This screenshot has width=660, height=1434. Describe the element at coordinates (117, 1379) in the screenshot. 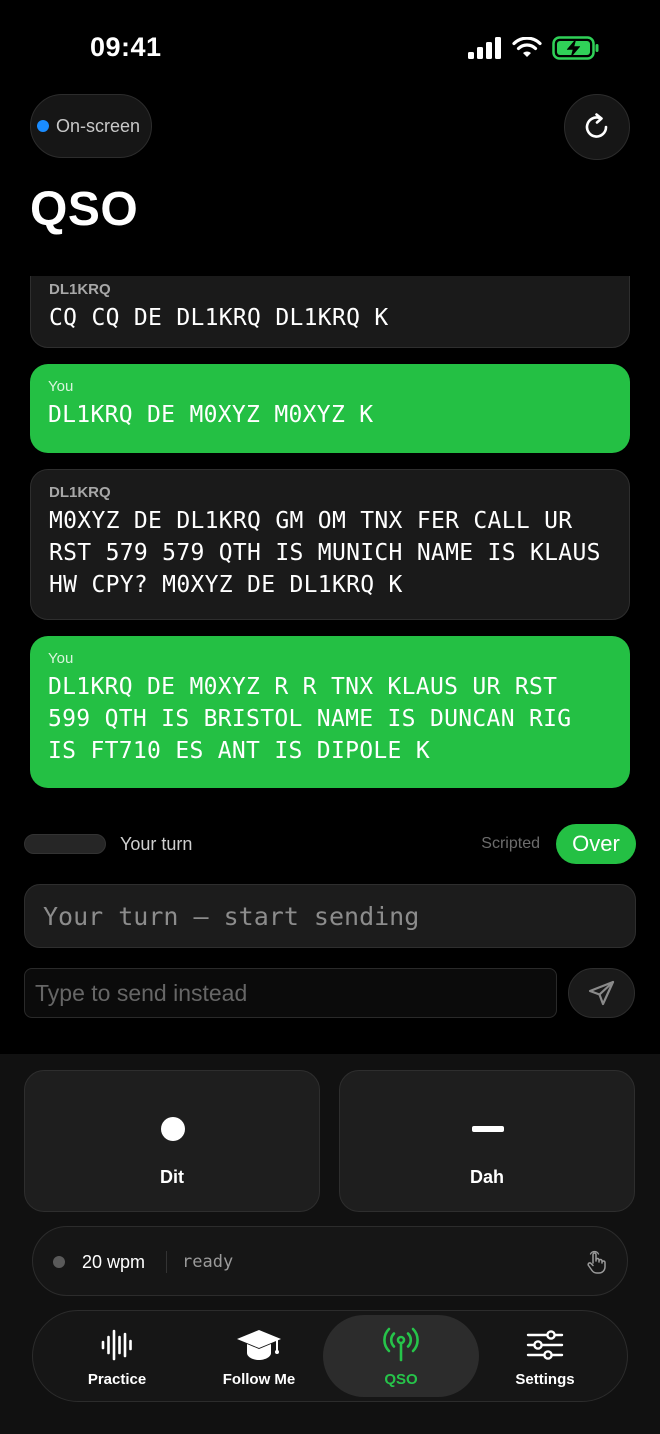

I see `tab-label: Practice` at that location.